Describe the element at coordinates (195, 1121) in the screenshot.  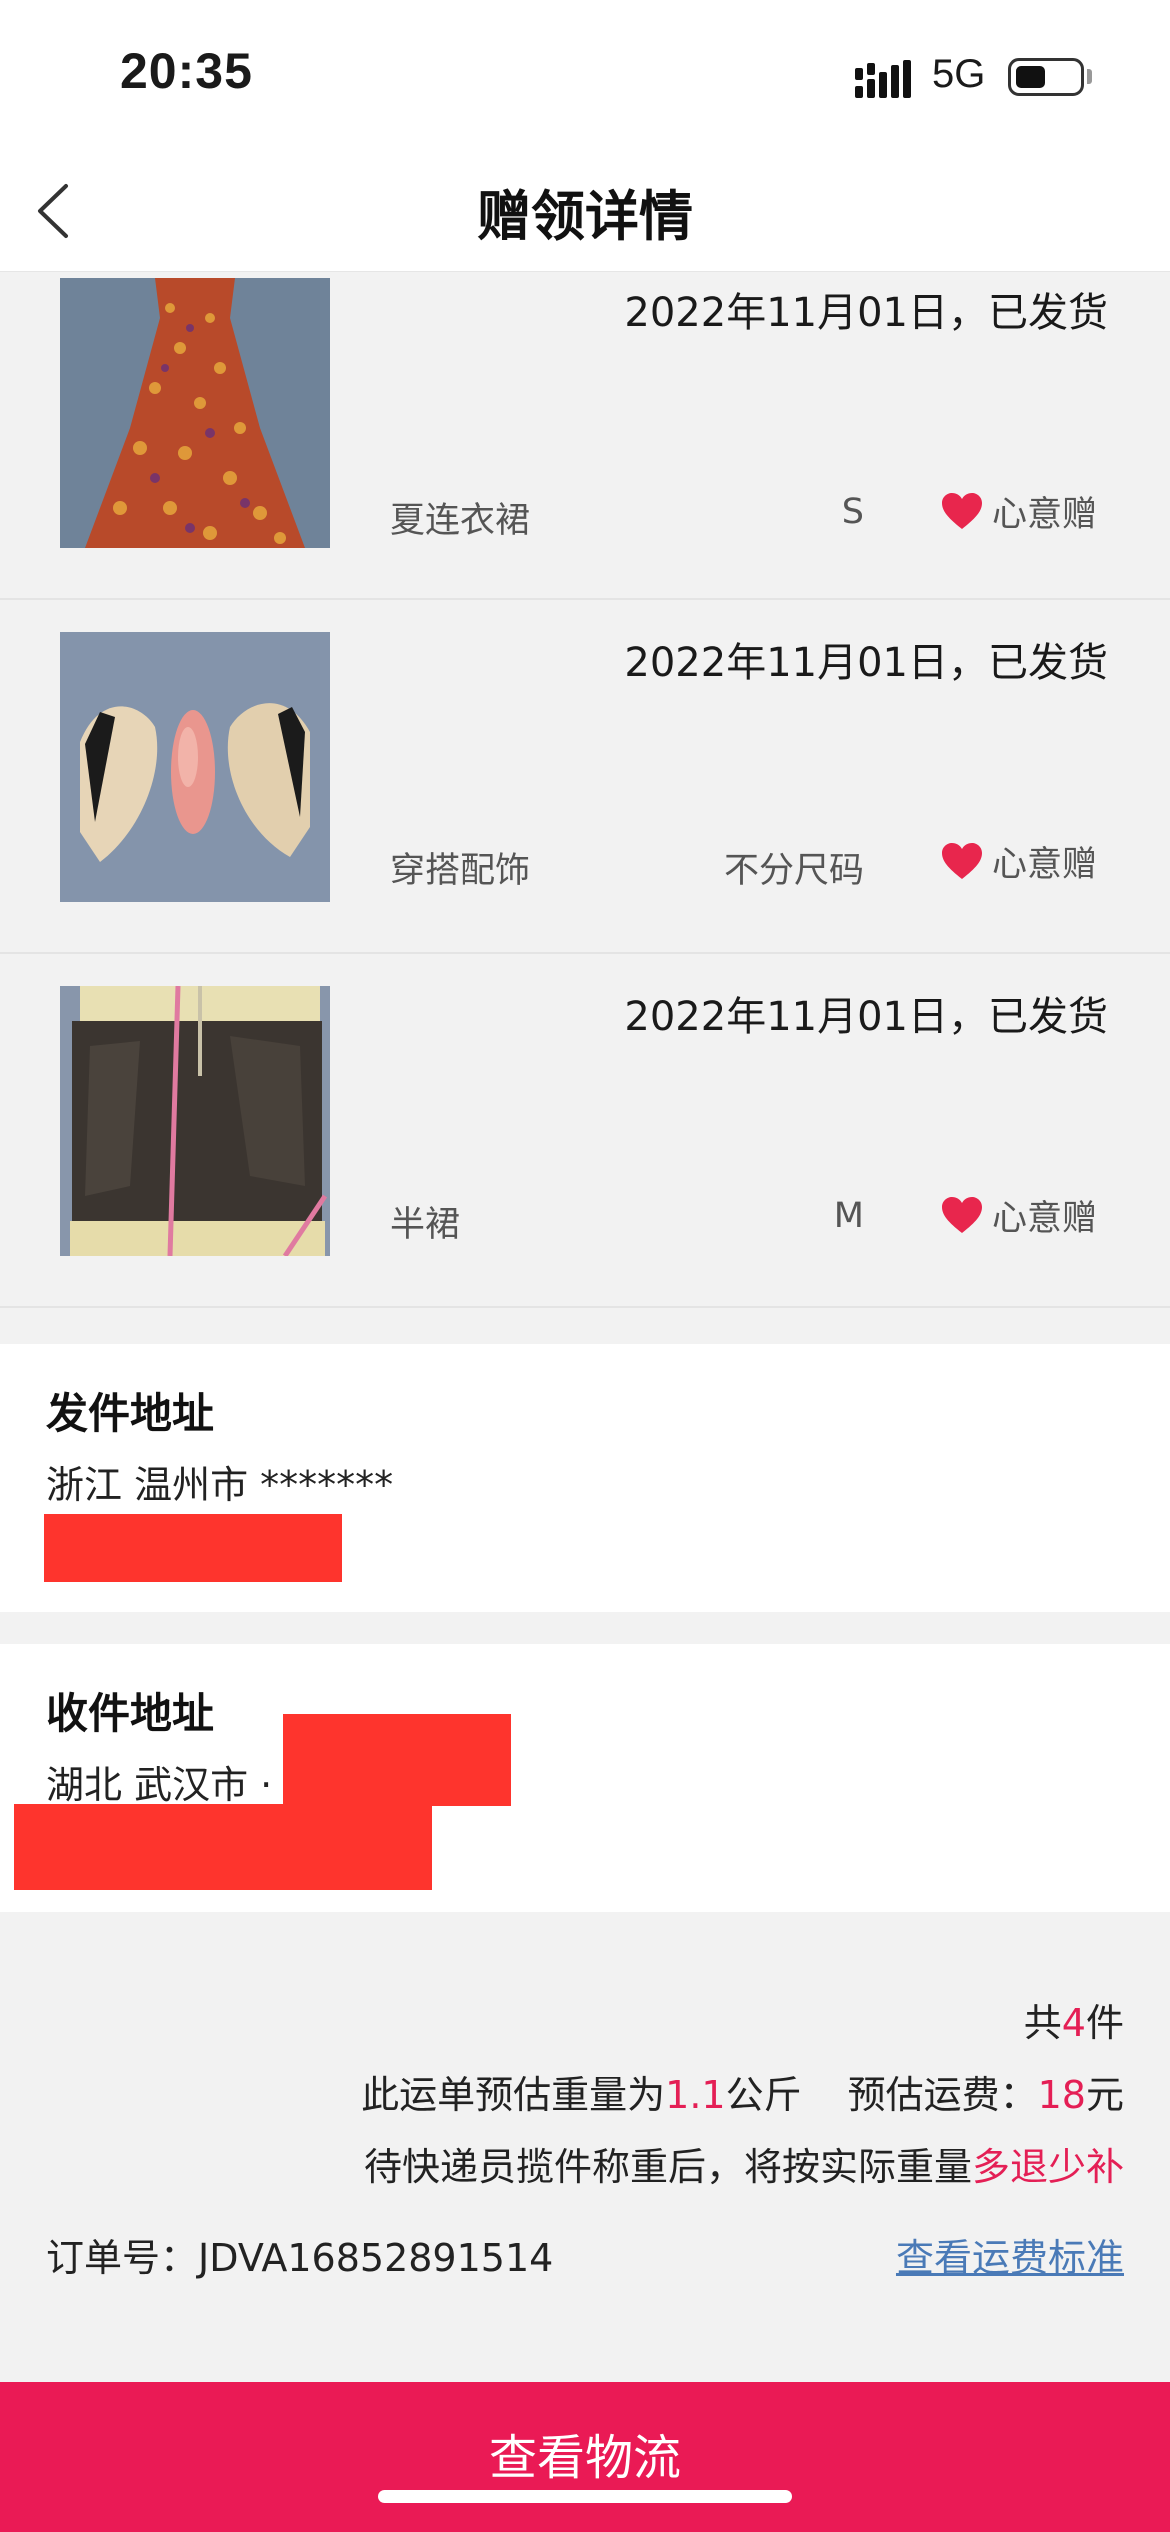
I see `skirt-photo` at that location.